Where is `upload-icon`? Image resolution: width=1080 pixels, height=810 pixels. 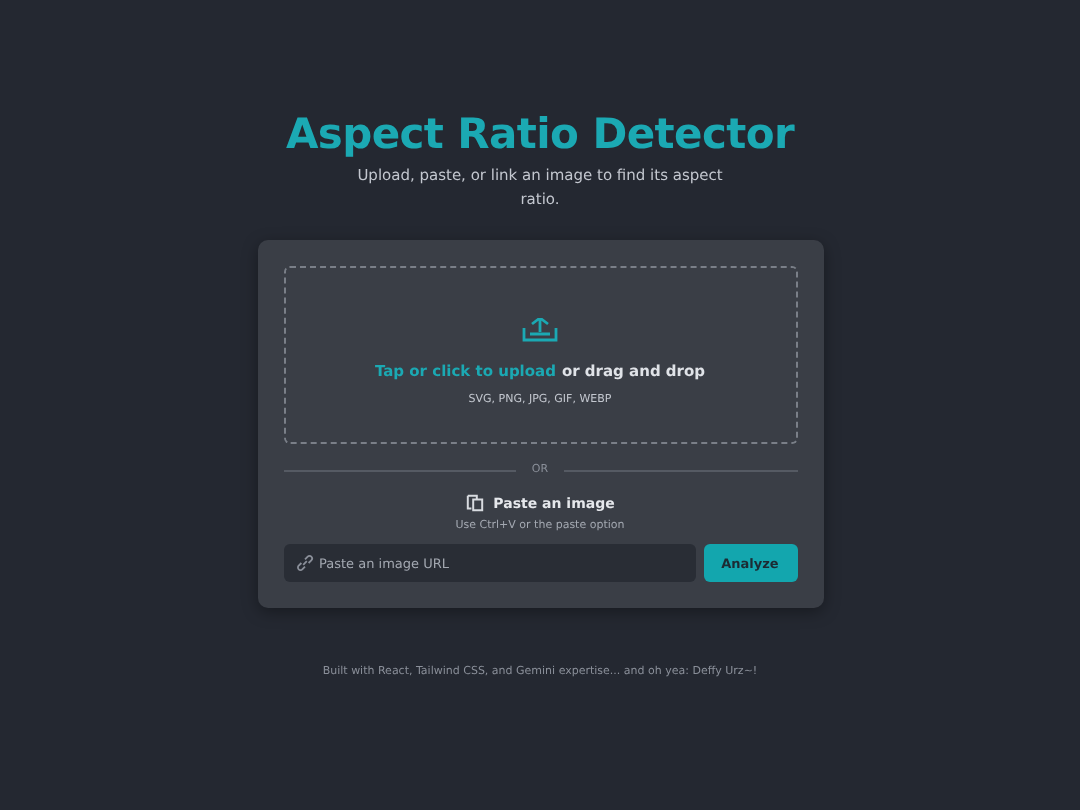 upload-icon is located at coordinates (540, 329).